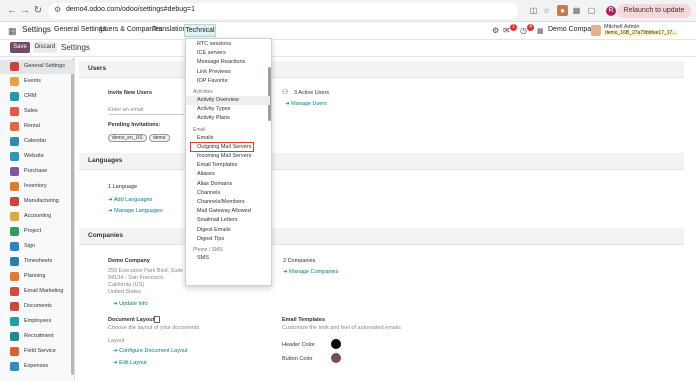  Describe the element at coordinates (297, 359) in the screenshot. I see `button-color-label: Button Color` at that location.